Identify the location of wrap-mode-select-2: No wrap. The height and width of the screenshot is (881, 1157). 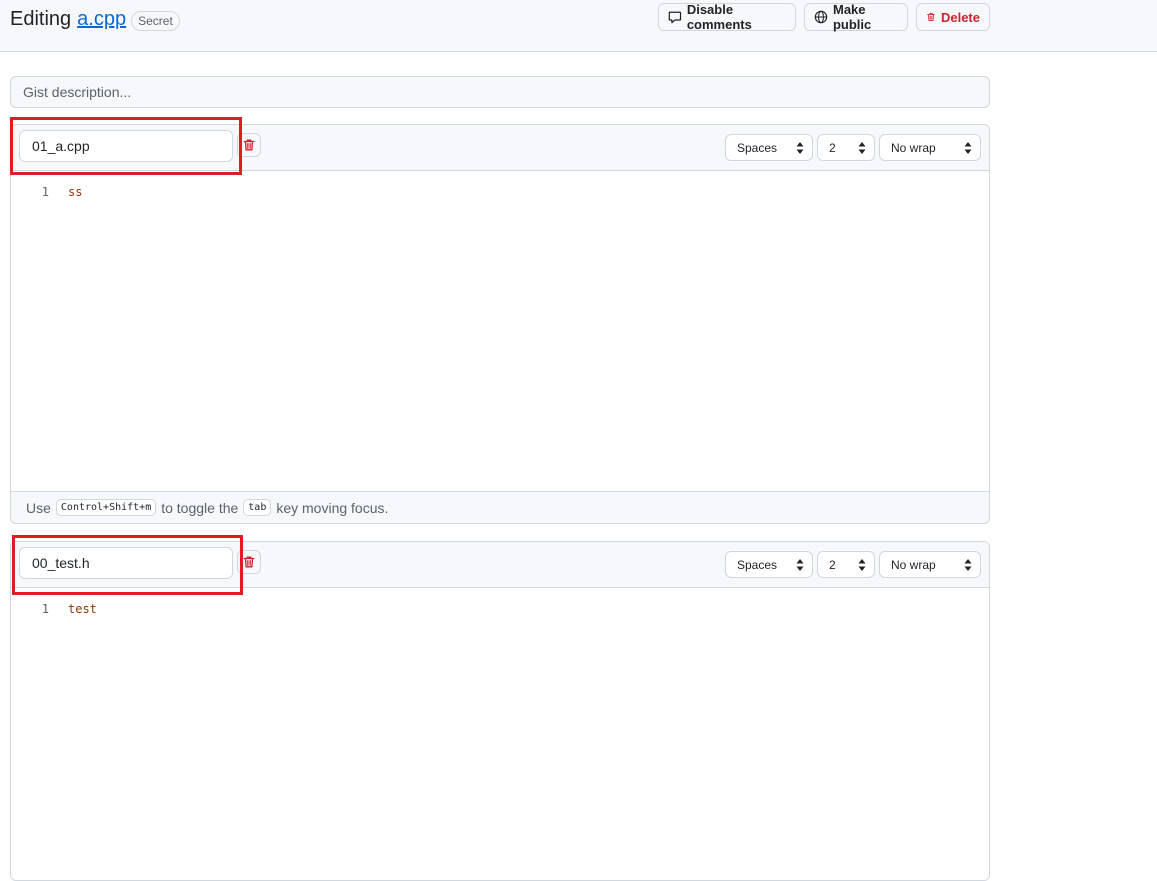
(930, 564).